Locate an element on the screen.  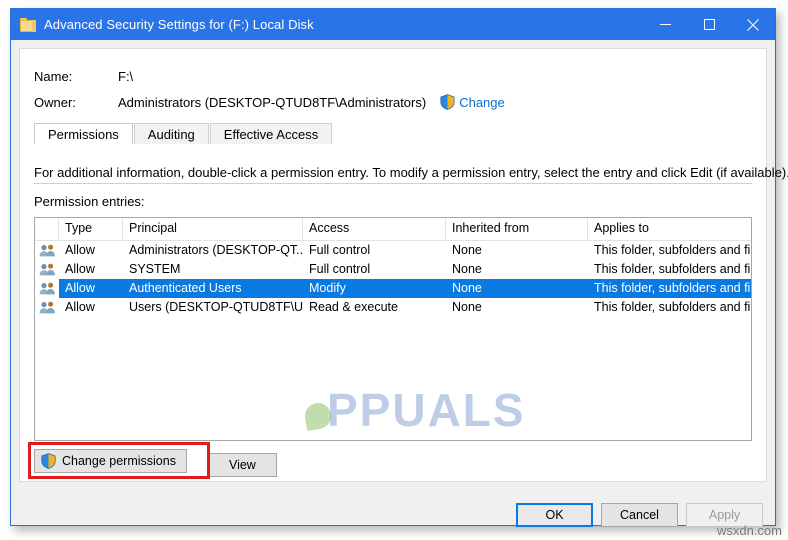
cell-access: Read & execute is located at coordinates (353, 307).